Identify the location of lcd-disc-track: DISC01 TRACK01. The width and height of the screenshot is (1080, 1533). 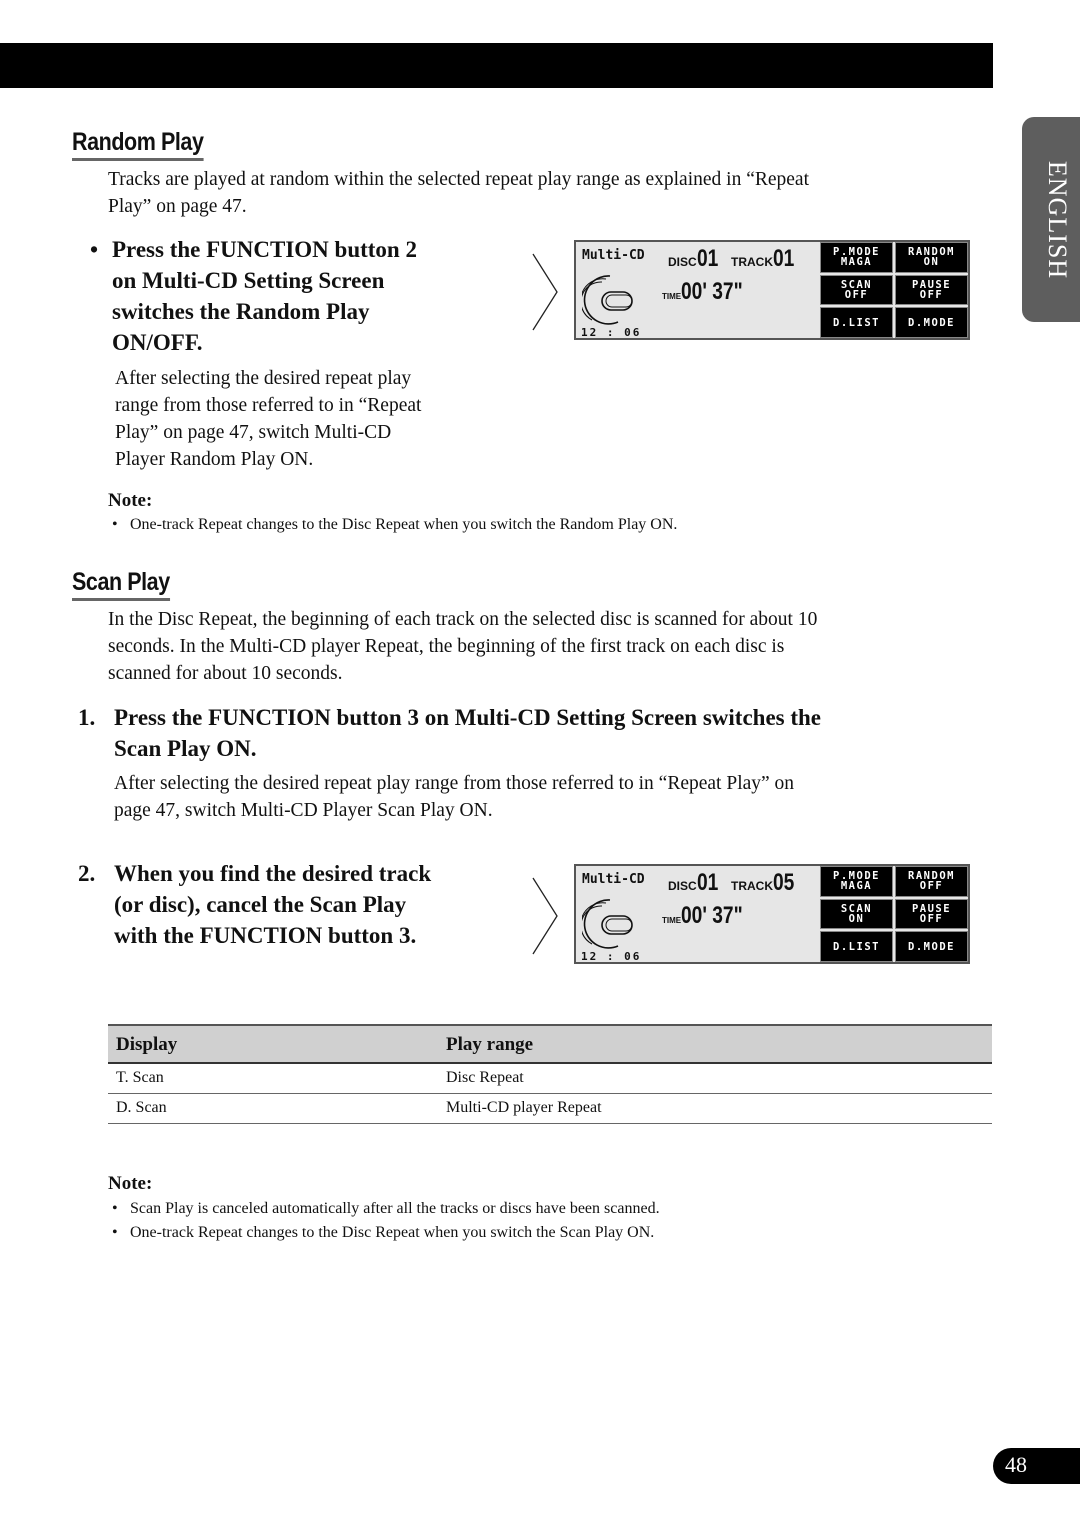
(734, 259).